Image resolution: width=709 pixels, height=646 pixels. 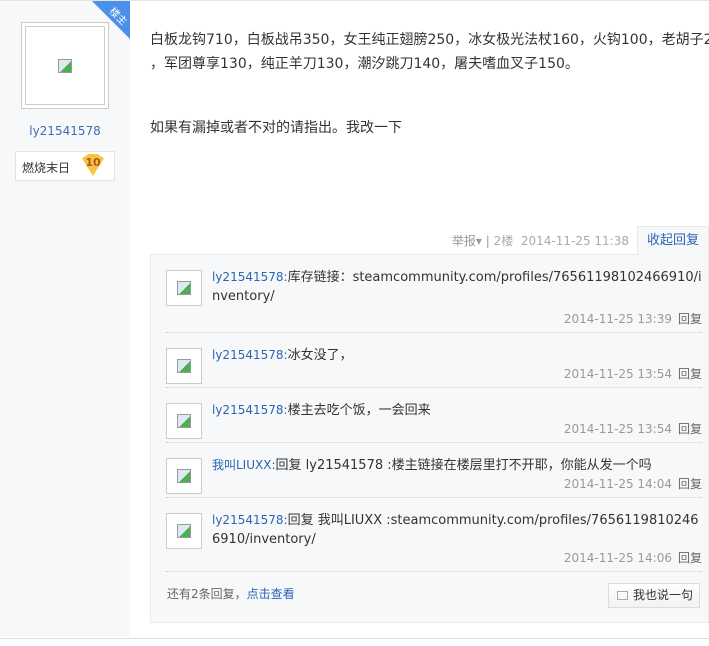 What do you see at coordinates (673, 240) in the screenshot?
I see `collapse-replies-button: 收起回复` at bounding box center [673, 240].